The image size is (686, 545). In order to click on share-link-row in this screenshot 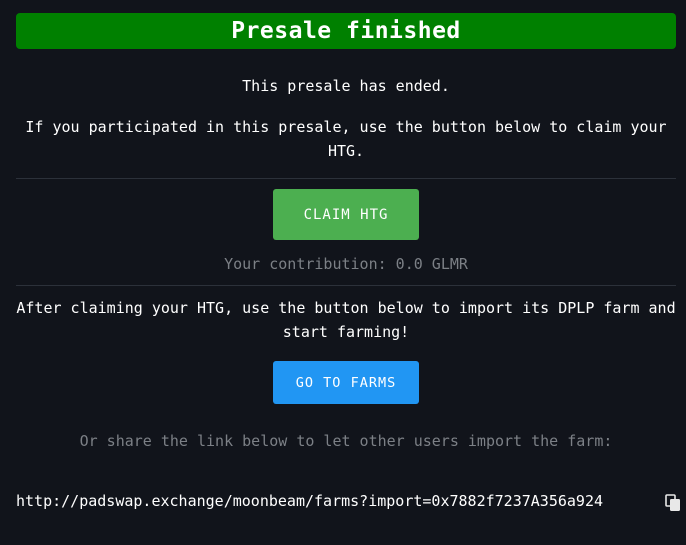, I will do `click(348, 501)`.